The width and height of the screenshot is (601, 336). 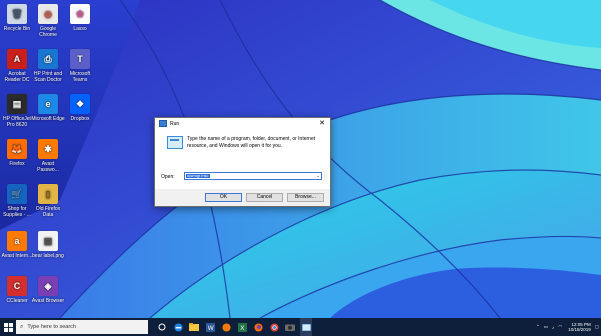 I want to click on firefox-taskbar-icon, so click(x=258, y=327).